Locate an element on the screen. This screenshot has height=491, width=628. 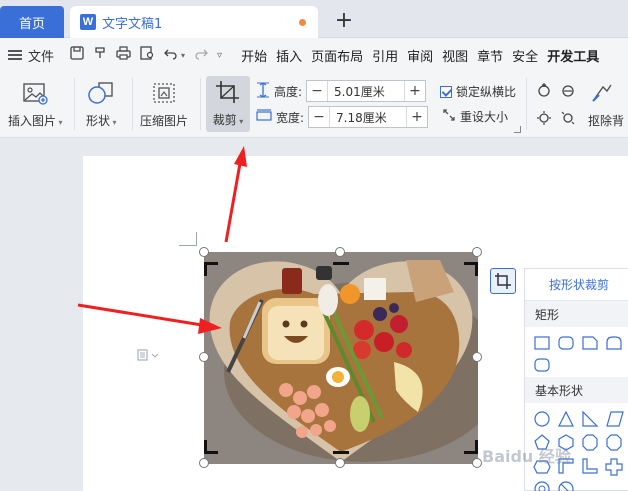
tab-home: 首页 is located at coordinates (32, 22).